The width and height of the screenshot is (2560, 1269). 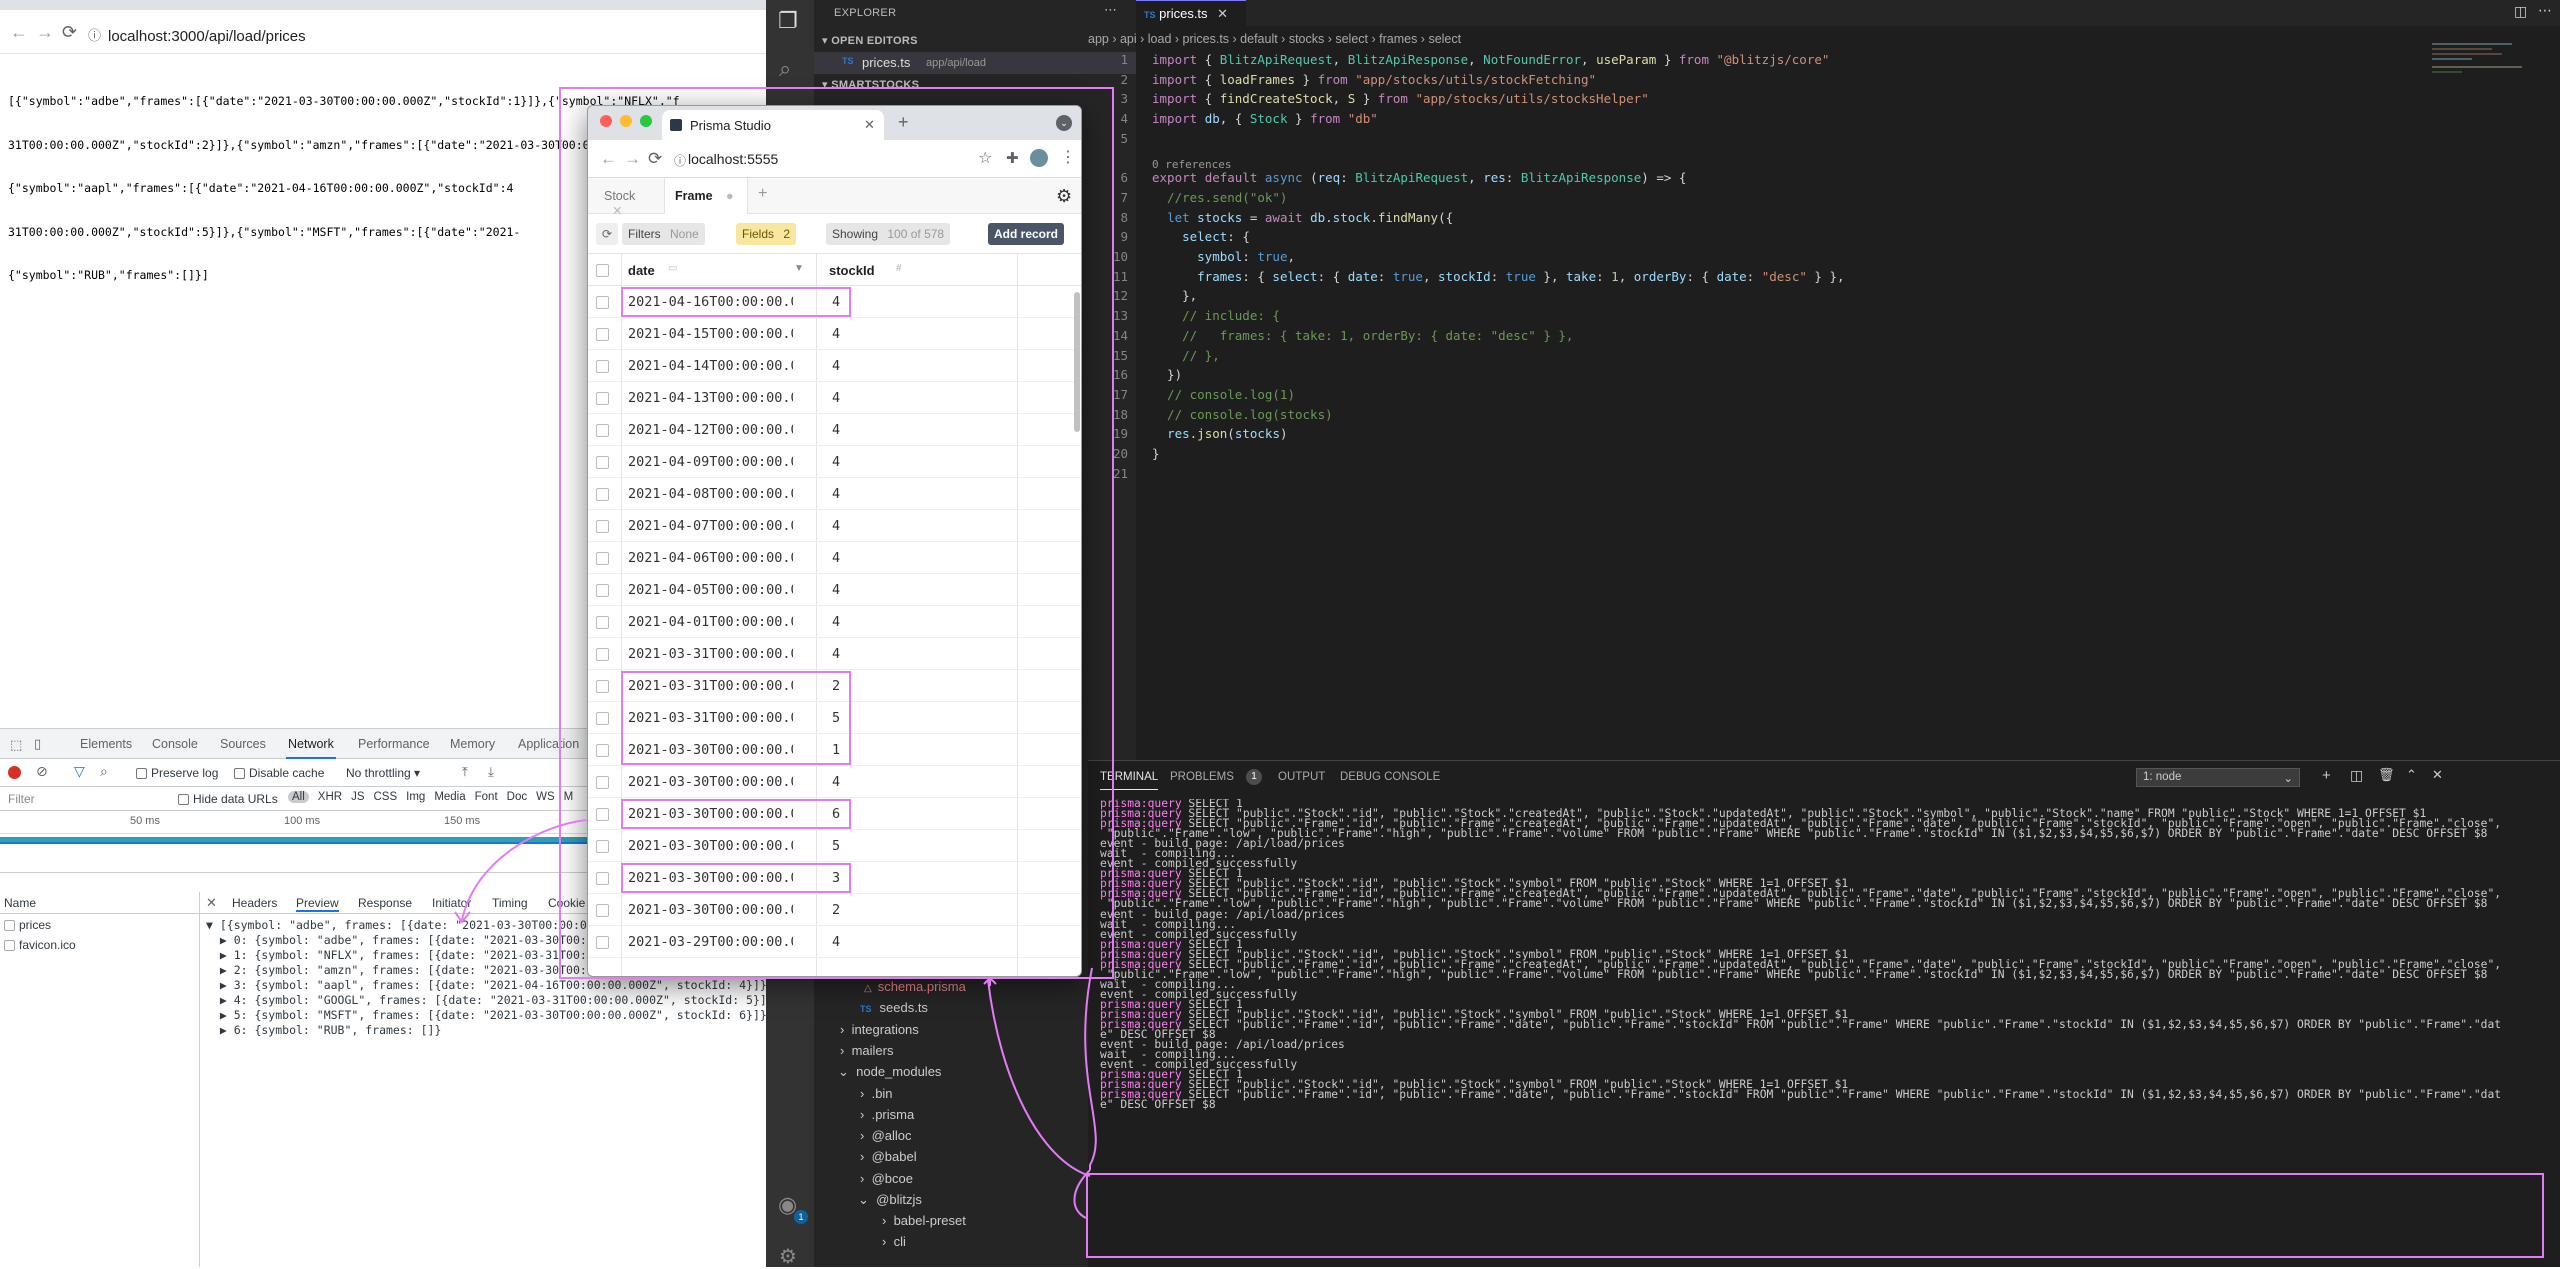 What do you see at coordinates (1191, 13) in the screenshot?
I see `tab-prices-ts: TS prices.ts ✕` at bounding box center [1191, 13].